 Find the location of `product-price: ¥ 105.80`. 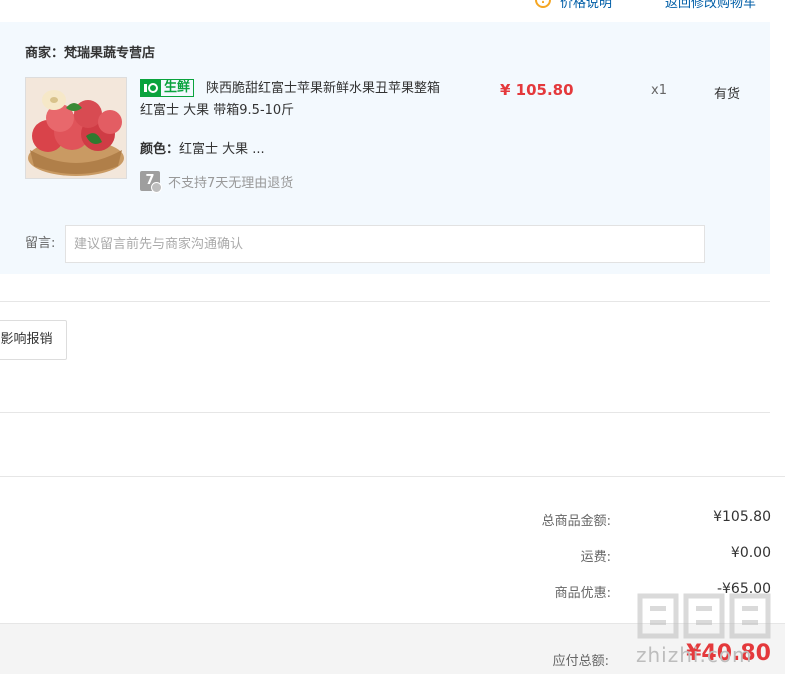

product-price: ¥ 105.80 is located at coordinates (537, 90).